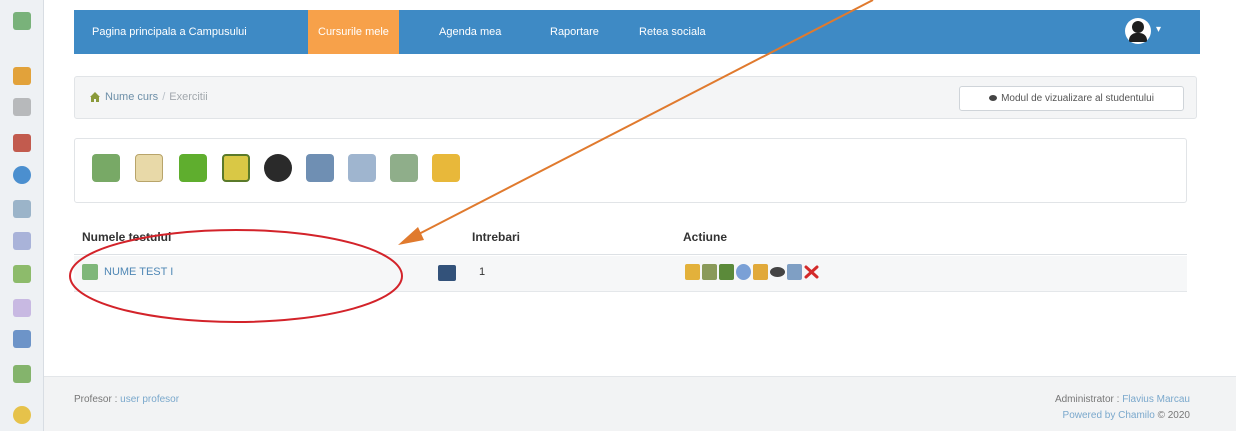  Describe the element at coordinates (743, 272) in the screenshot. I see `preview-icon` at that location.